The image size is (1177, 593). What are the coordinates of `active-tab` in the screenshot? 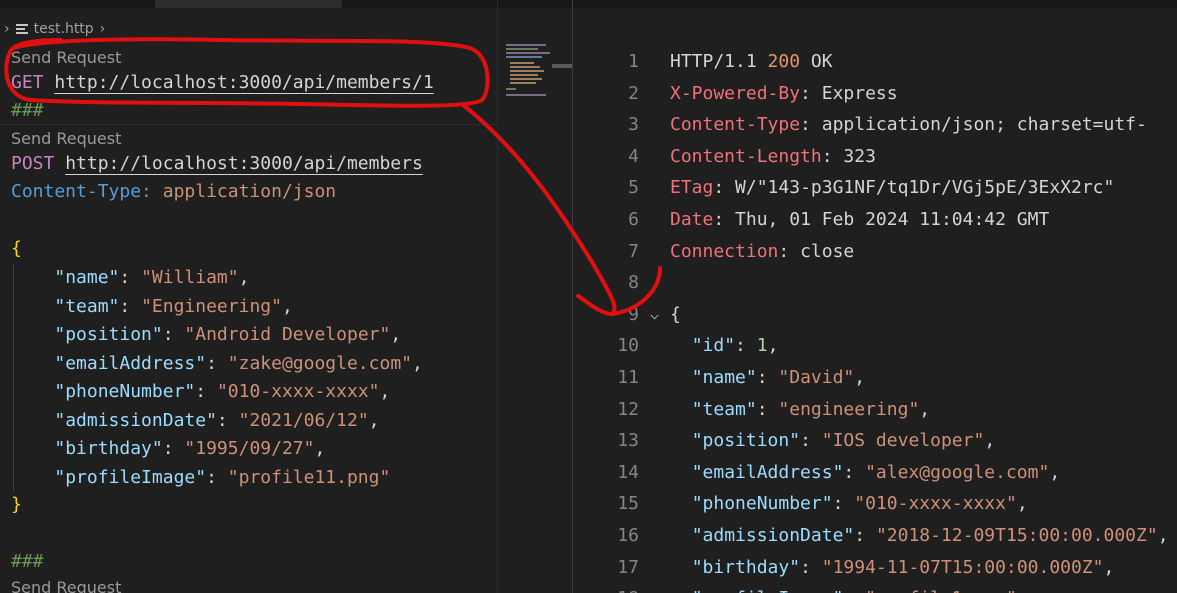 It's located at (248, 4).